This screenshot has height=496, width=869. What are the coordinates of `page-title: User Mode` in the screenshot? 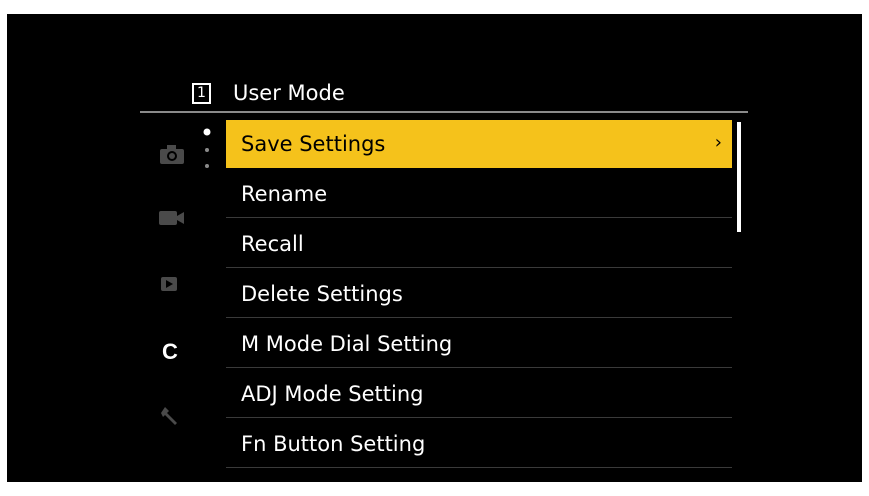 It's located at (289, 93).